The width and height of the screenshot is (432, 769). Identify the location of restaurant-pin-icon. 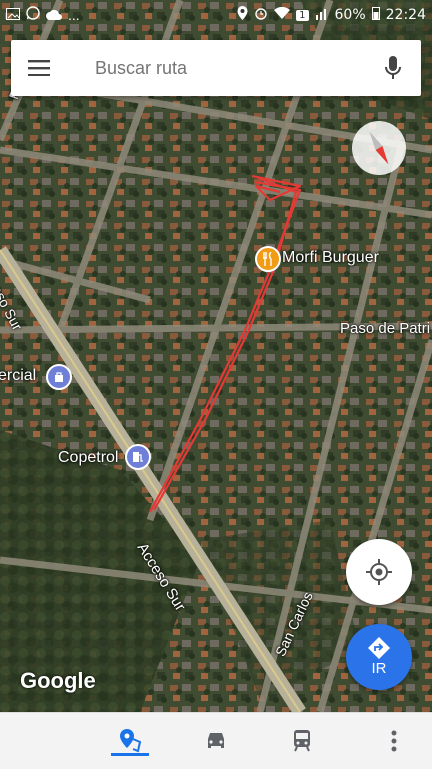
(268, 259).